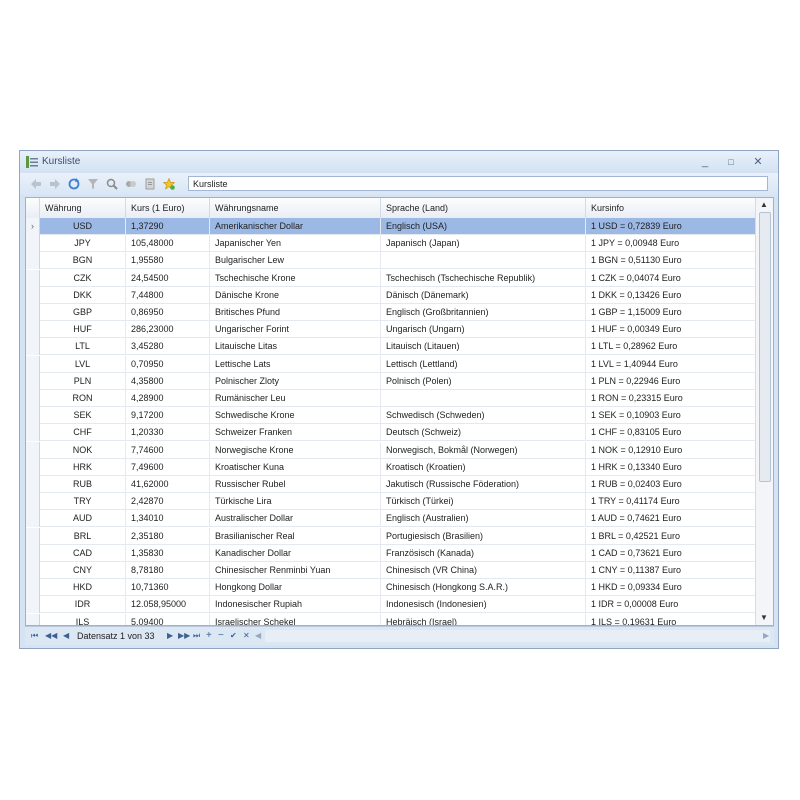 This screenshot has width=800, height=800. What do you see at coordinates (295, 519) in the screenshot?
I see `cell-waehrungsname: Australischer Dollar` at bounding box center [295, 519].